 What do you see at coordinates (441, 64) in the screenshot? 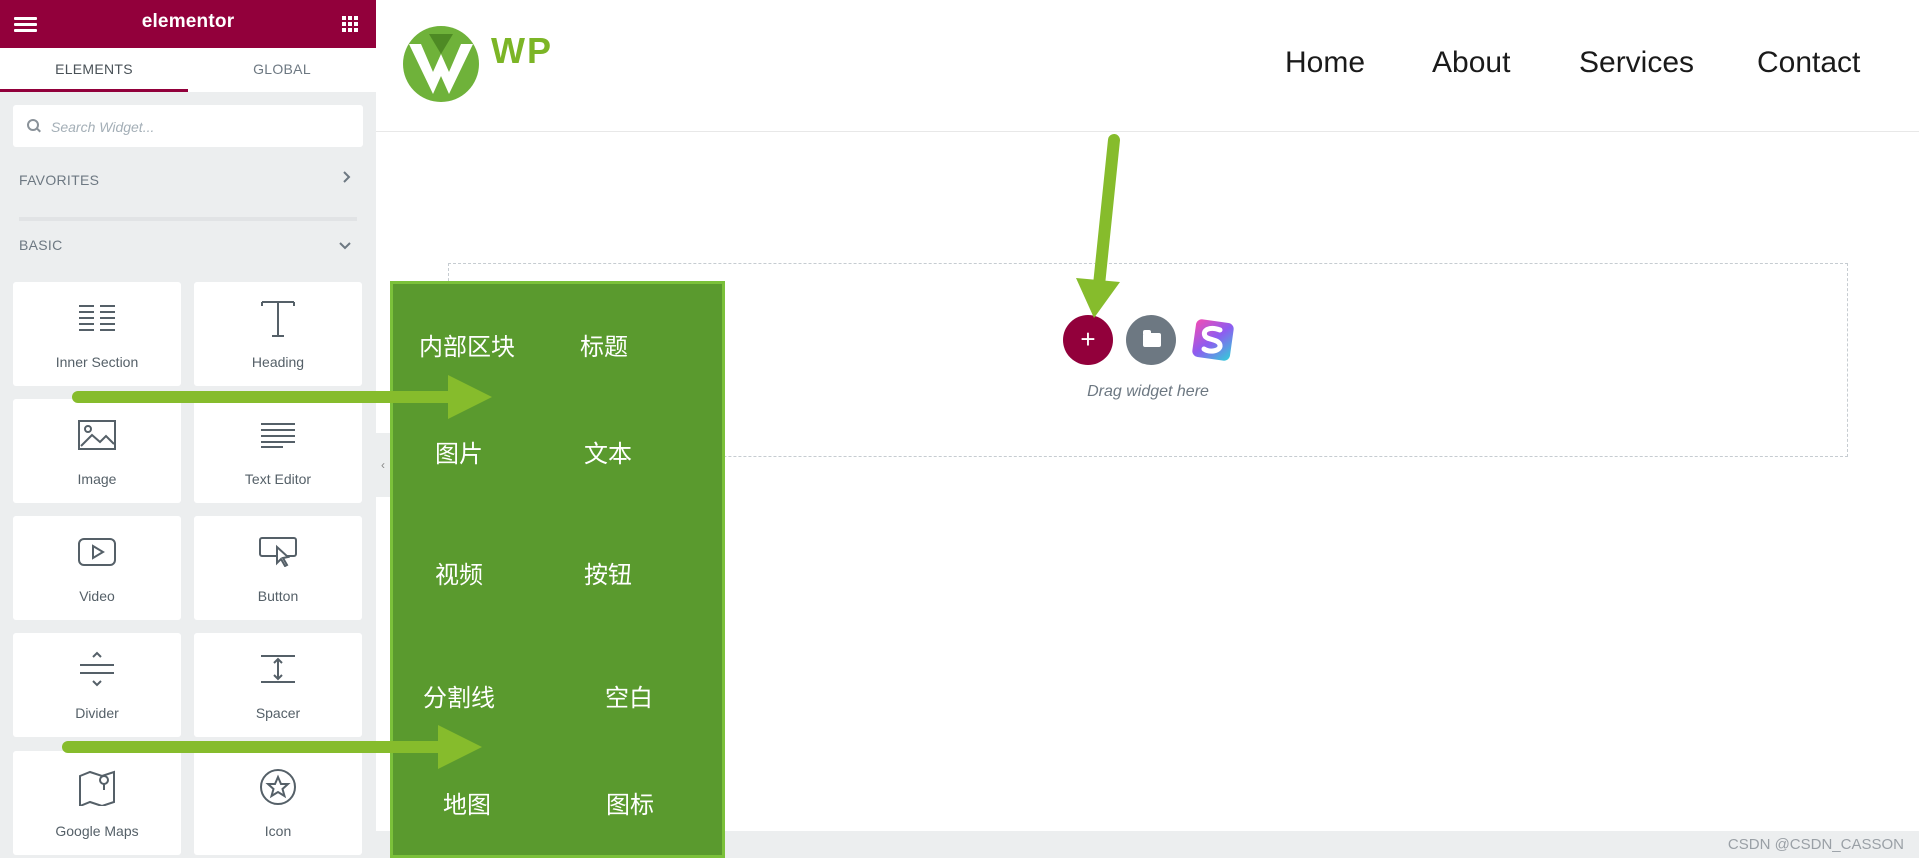
I see `site-logo` at bounding box center [441, 64].